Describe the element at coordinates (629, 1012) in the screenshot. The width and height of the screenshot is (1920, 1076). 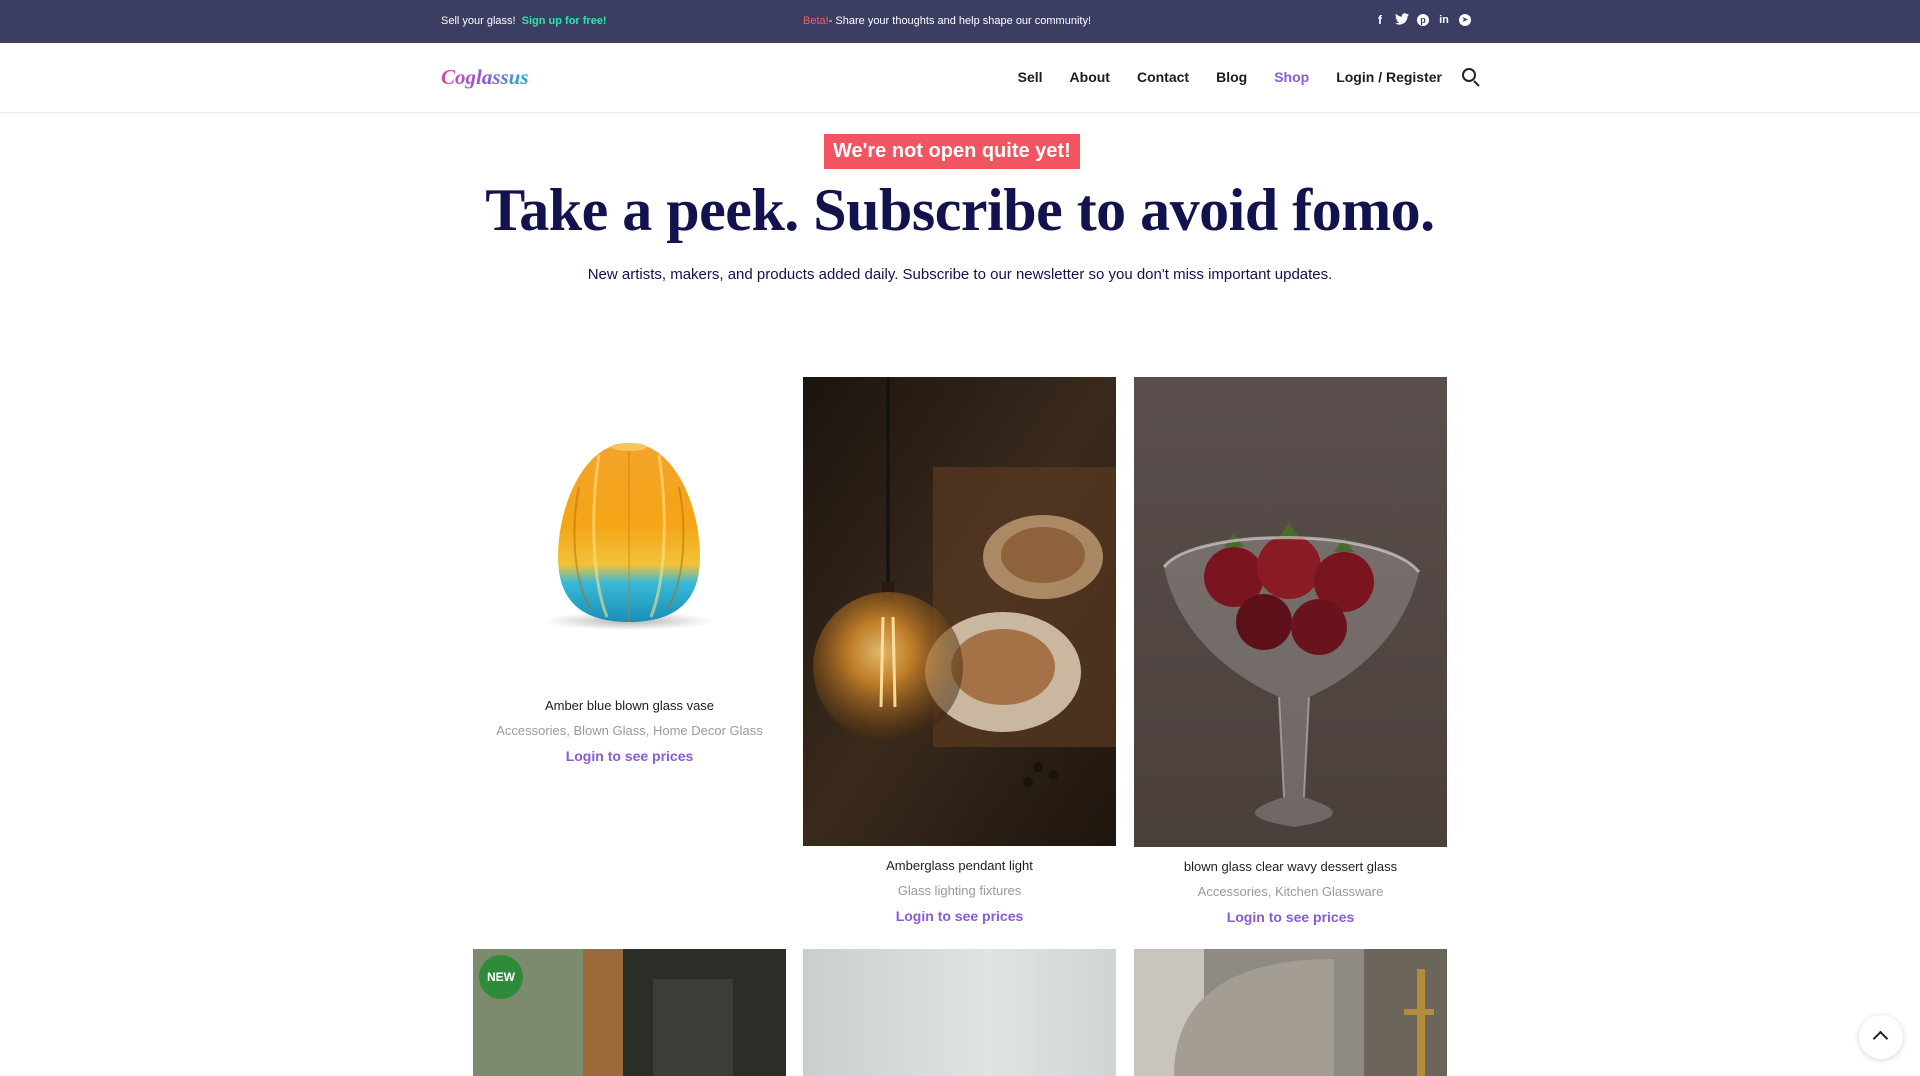
I see `product-card: NEW` at that location.